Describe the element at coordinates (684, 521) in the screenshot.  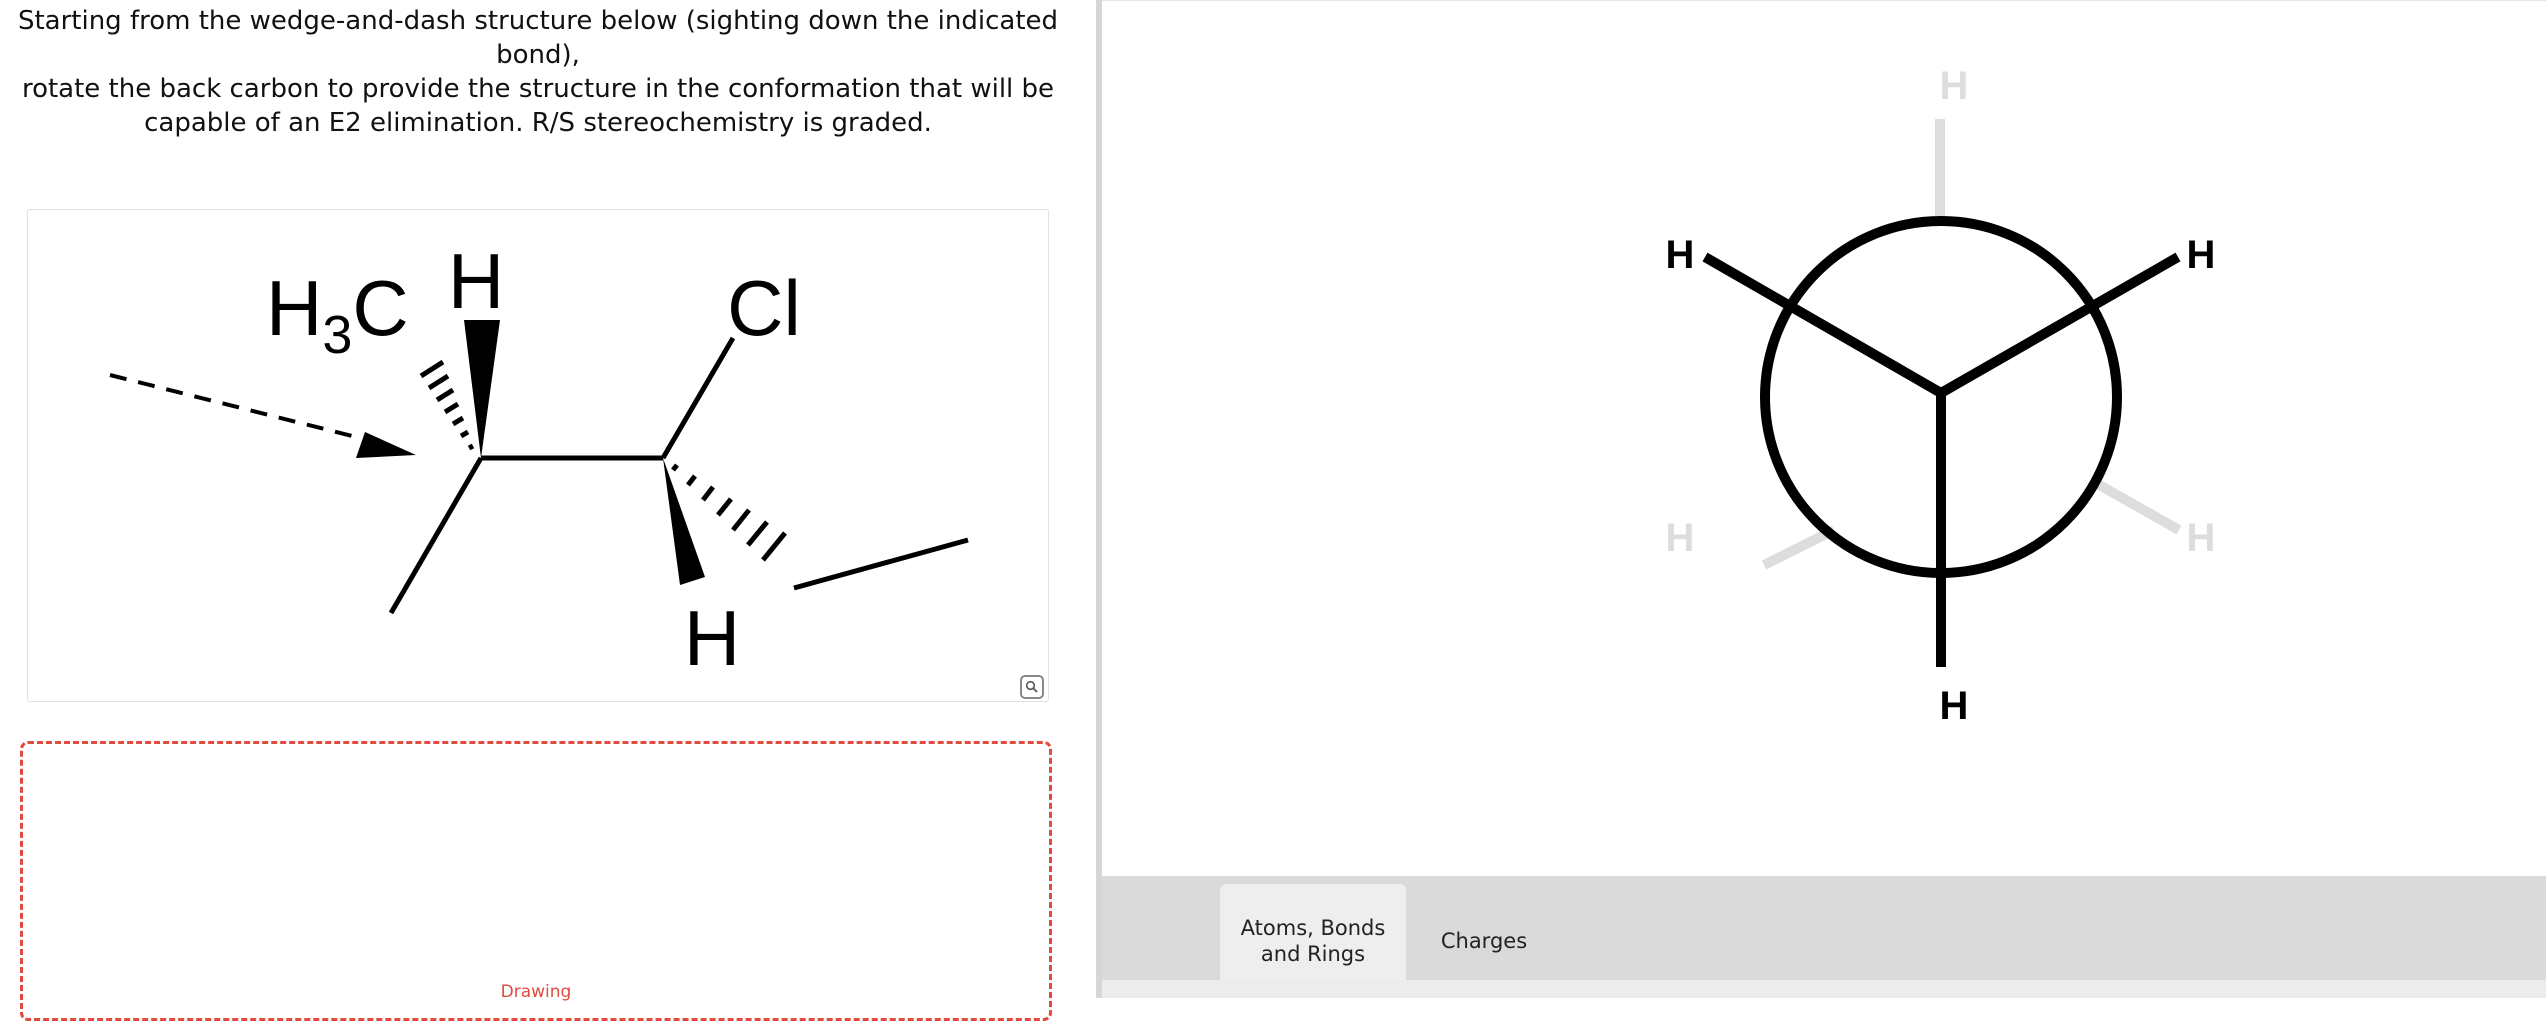
I see `wedge-c3-h` at that location.